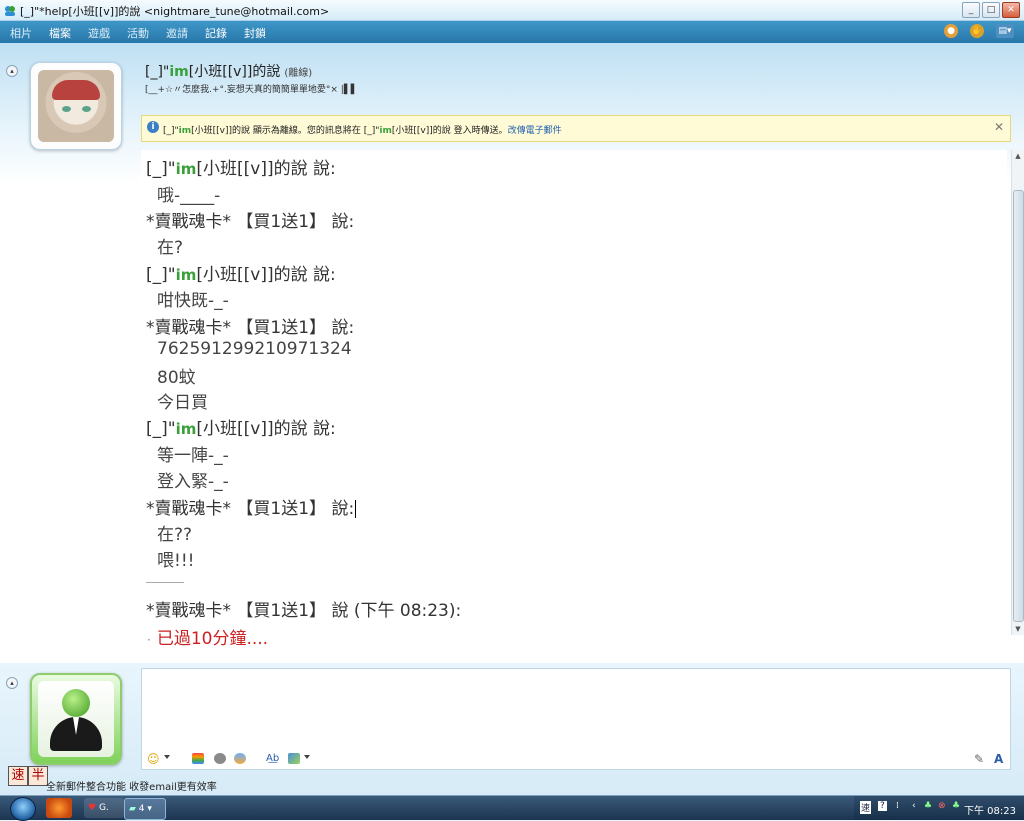 The height and width of the screenshot is (821, 1024). What do you see at coordinates (971, 10) in the screenshot?
I see `minimize-icon: _` at bounding box center [971, 10].